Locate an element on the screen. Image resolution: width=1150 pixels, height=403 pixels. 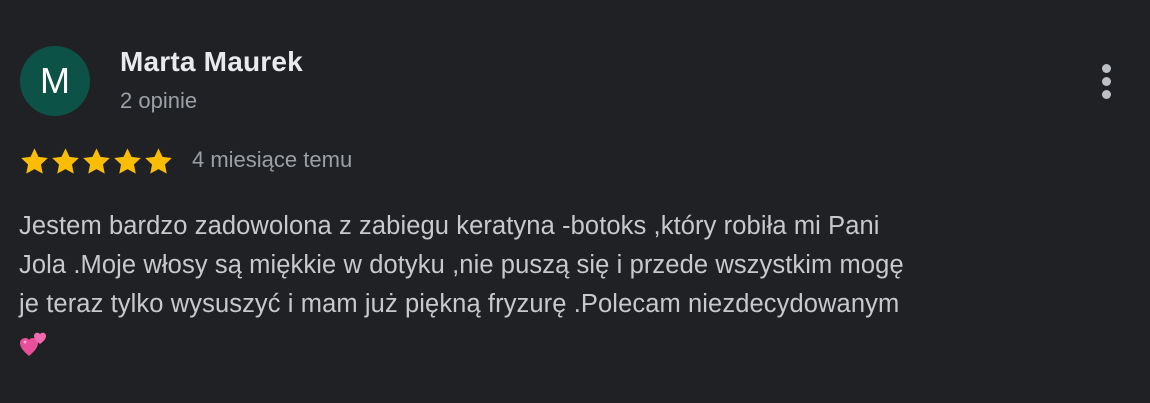
author-name: Marta Maurek is located at coordinates (211, 62).